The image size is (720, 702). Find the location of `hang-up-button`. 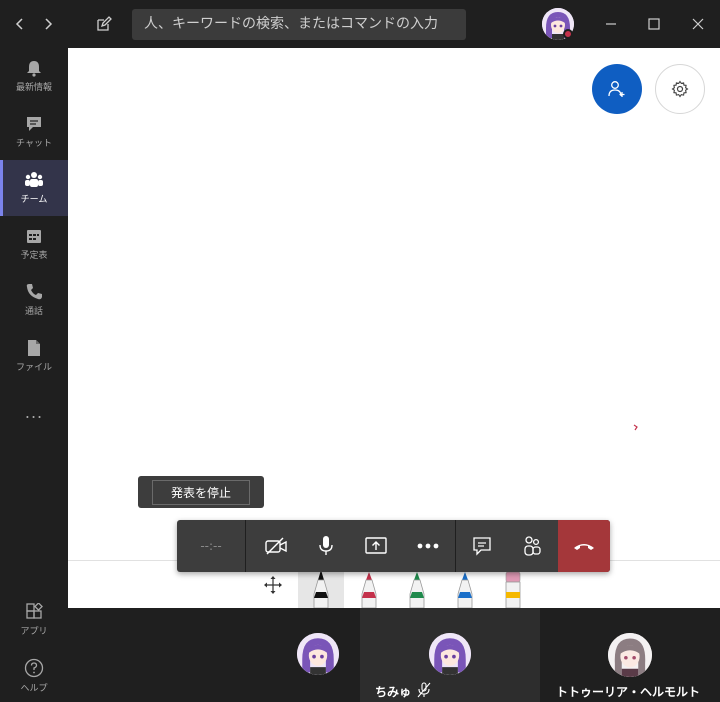

hang-up-button is located at coordinates (584, 546).